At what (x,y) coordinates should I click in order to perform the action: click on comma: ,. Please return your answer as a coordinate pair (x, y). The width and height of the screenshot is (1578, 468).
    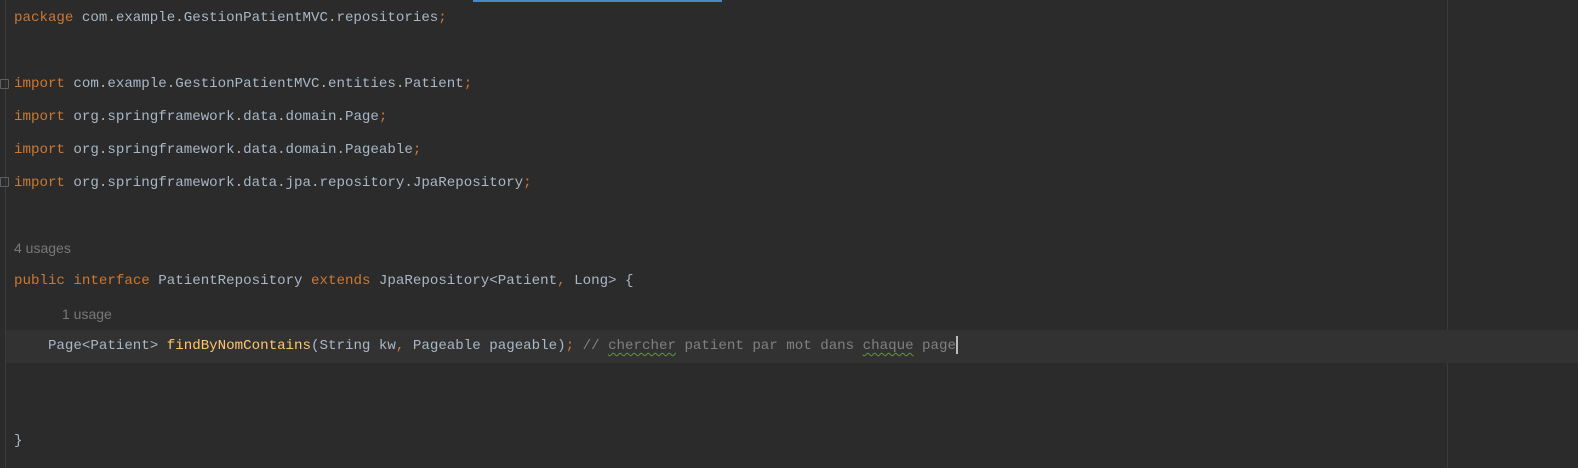
    Looking at the image, I should click on (561, 281).